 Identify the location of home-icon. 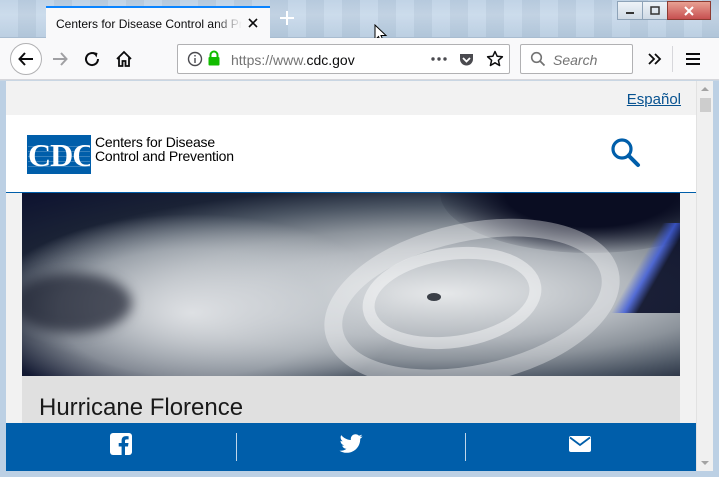
(124, 58).